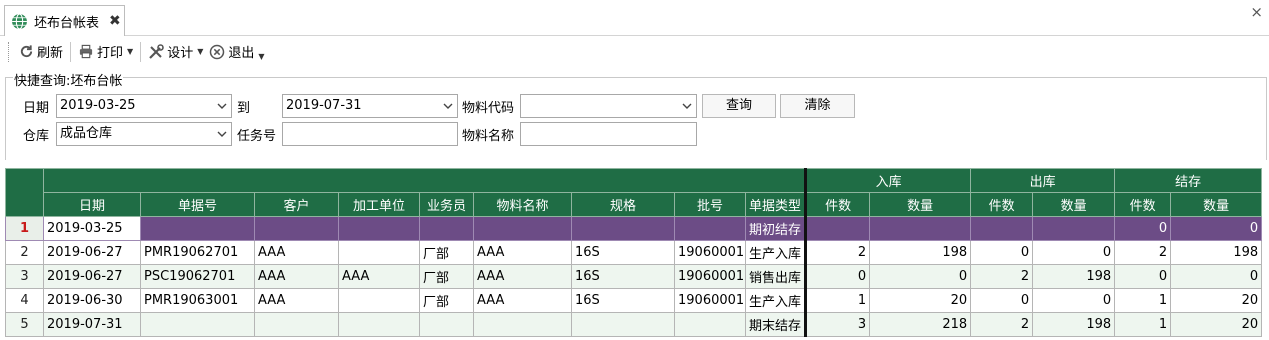  What do you see at coordinates (1256, 12) in the screenshot?
I see `window-close-icon: ×` at bounding box center [1256, 12].